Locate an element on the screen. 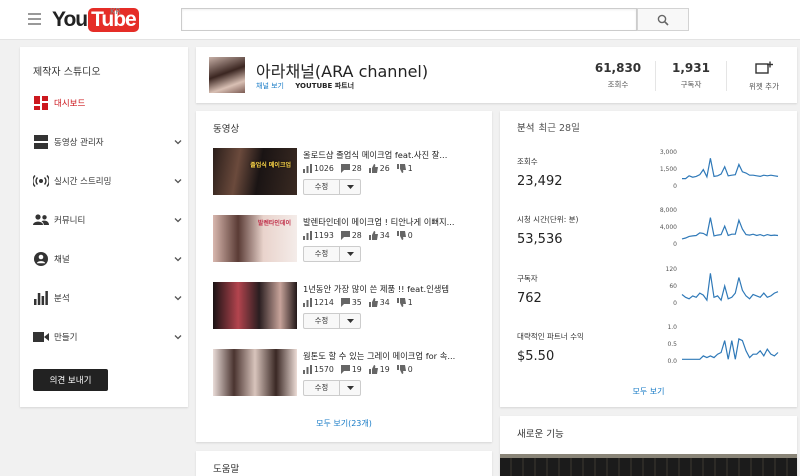  add-widget-icon is located at coordinates (764, 67).